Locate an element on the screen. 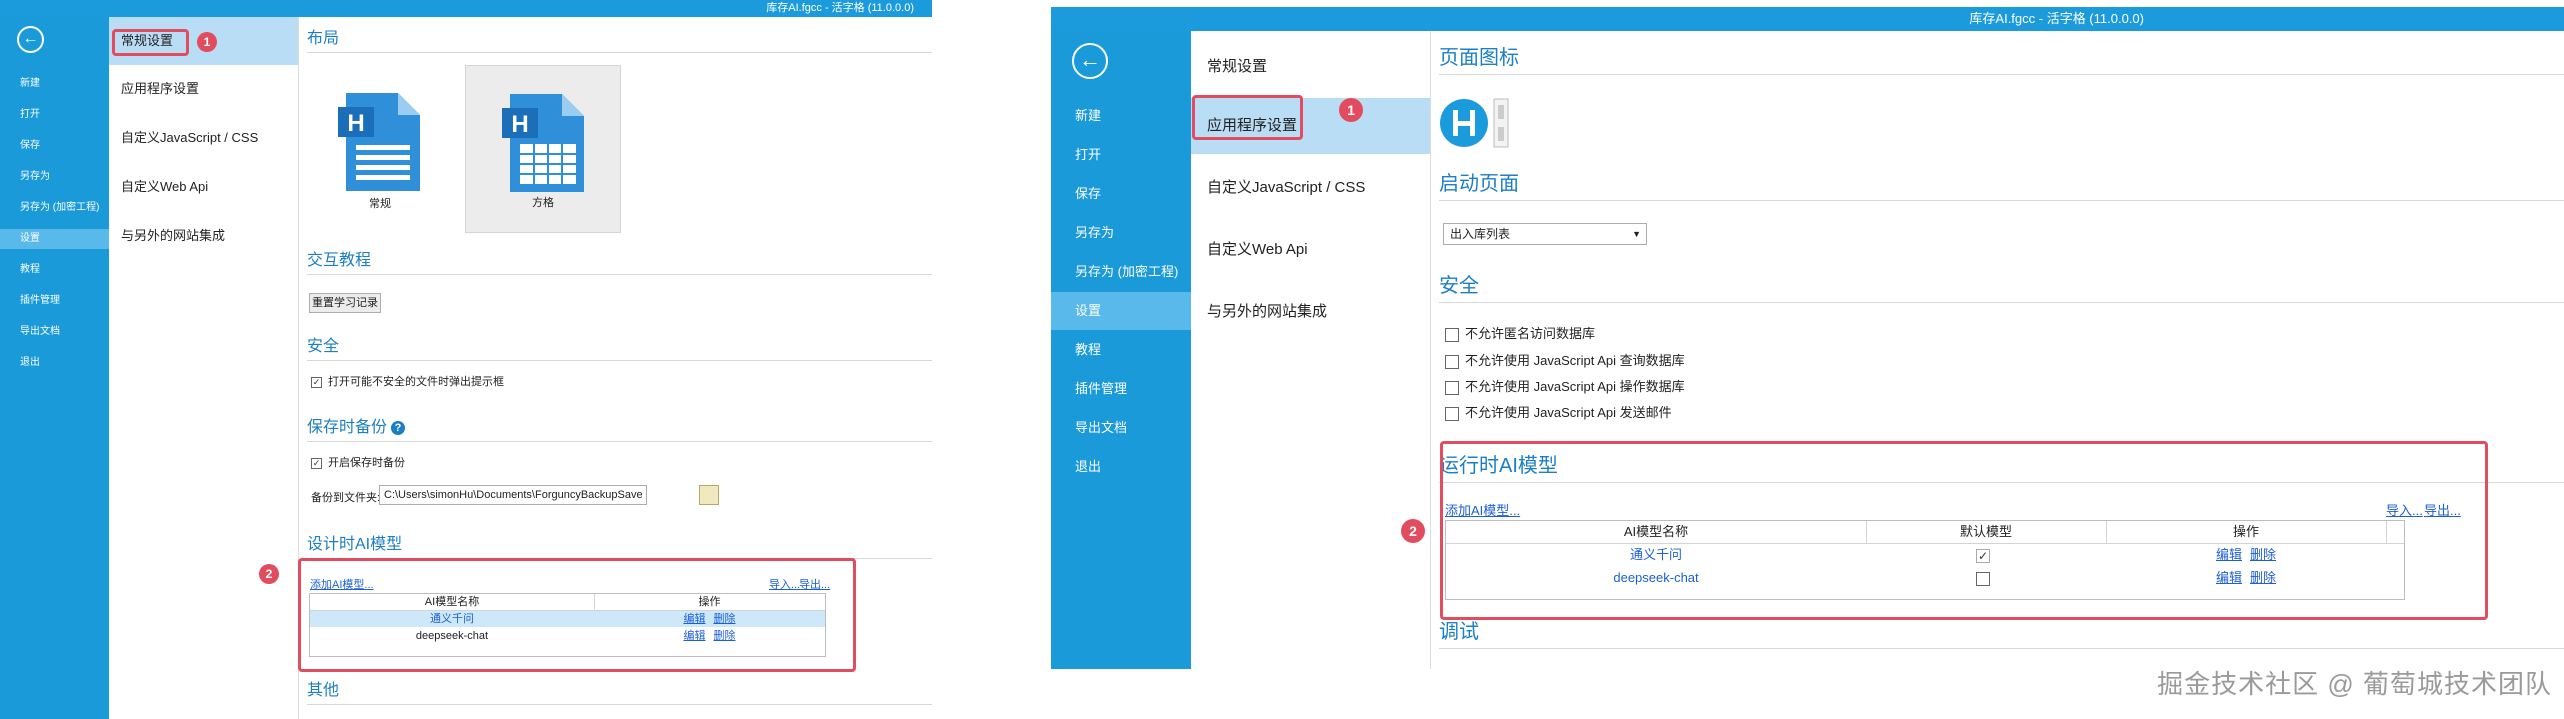 Image resolution: width=2564 pixels, height=719 pixels. backup-on-save-check: ✓ 开启保存时备份 is located at coordinates (358, 463).